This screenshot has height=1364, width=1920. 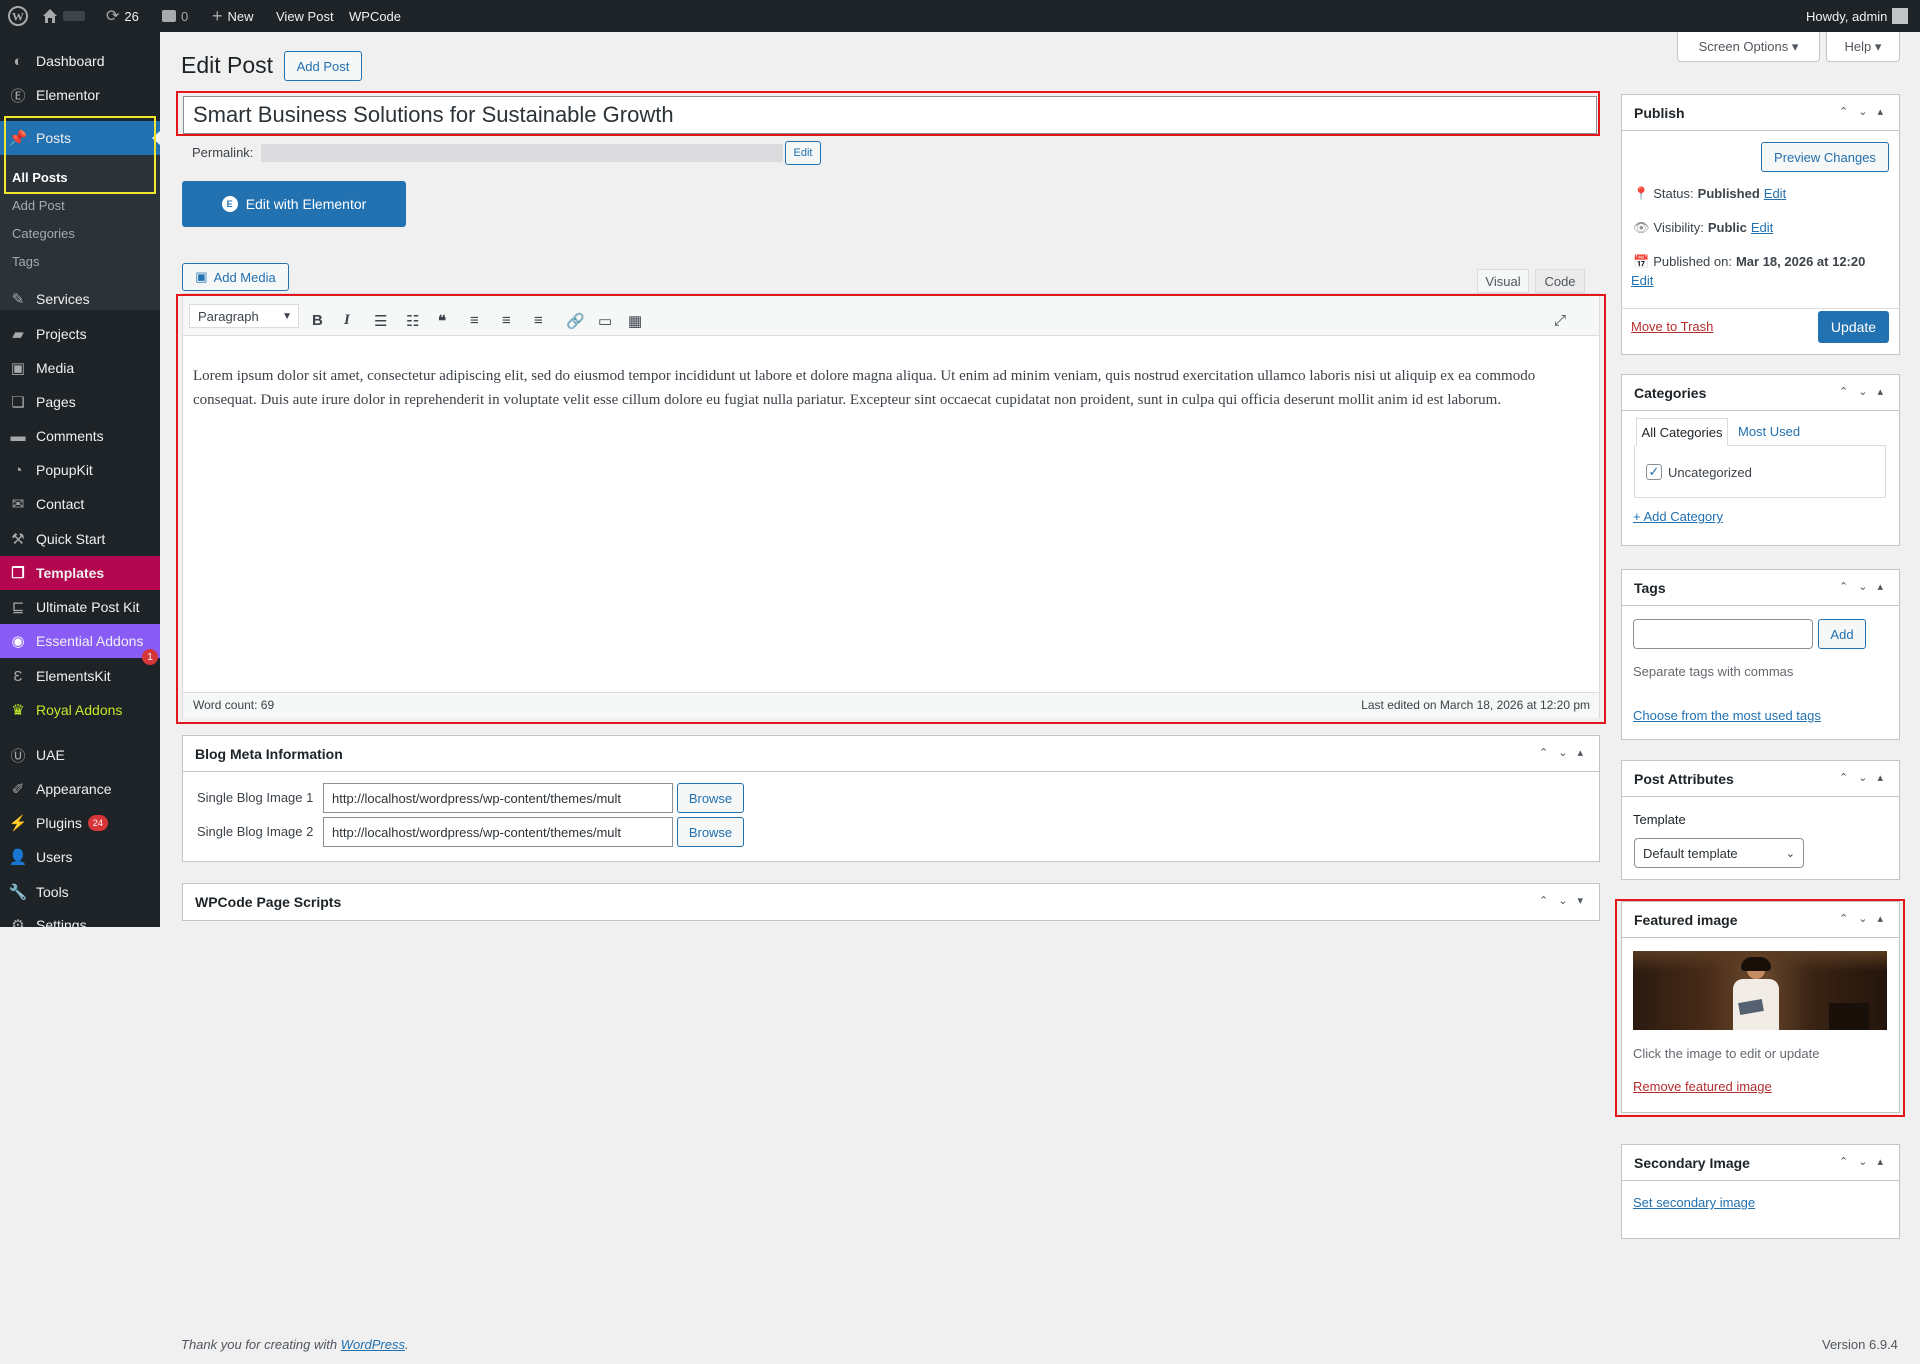 I want to click on sidebar-item-templates: ❐ Templates, so click(x=80, y=573).